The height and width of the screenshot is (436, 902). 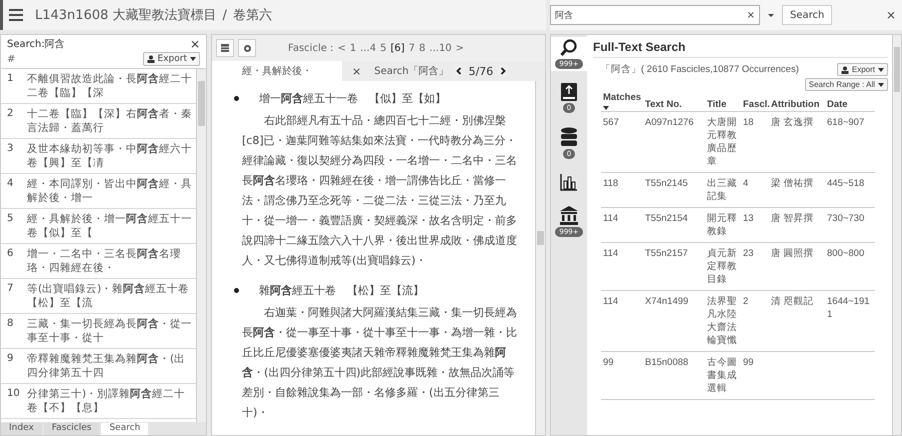 I want to click on page-link: [6], so click(x=397, y=48).